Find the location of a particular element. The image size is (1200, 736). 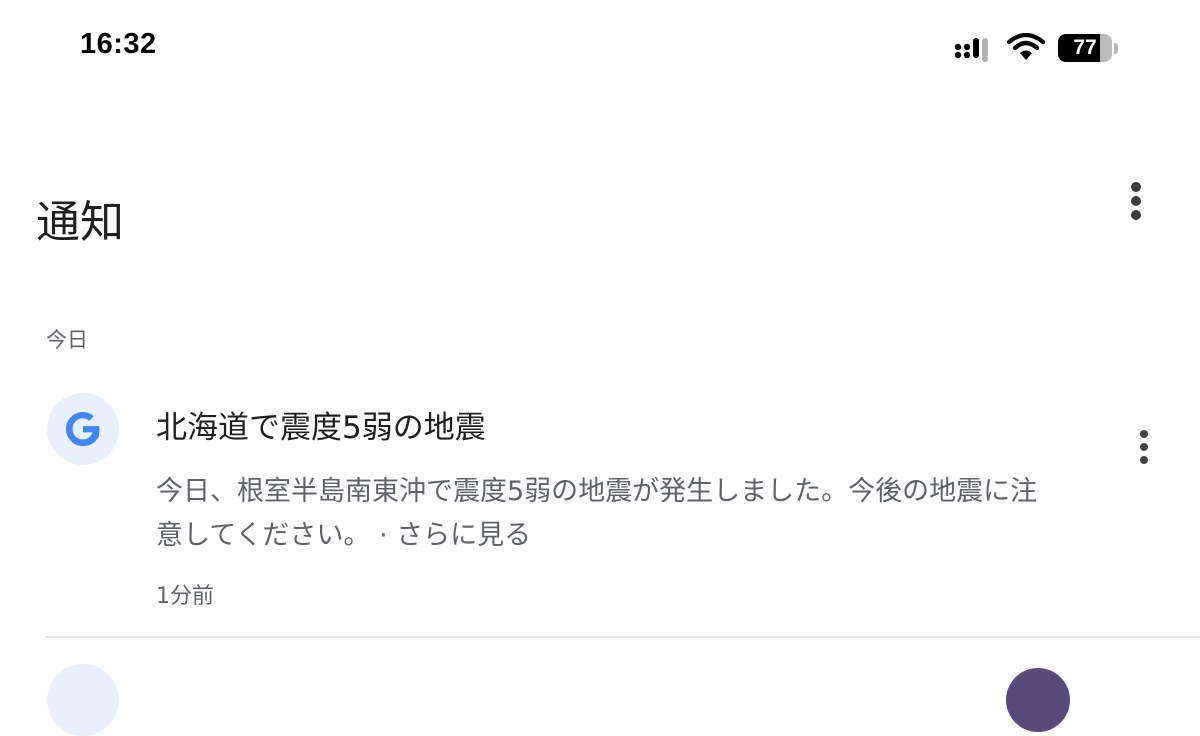

app-avatar is located at coordinates (83, 429).